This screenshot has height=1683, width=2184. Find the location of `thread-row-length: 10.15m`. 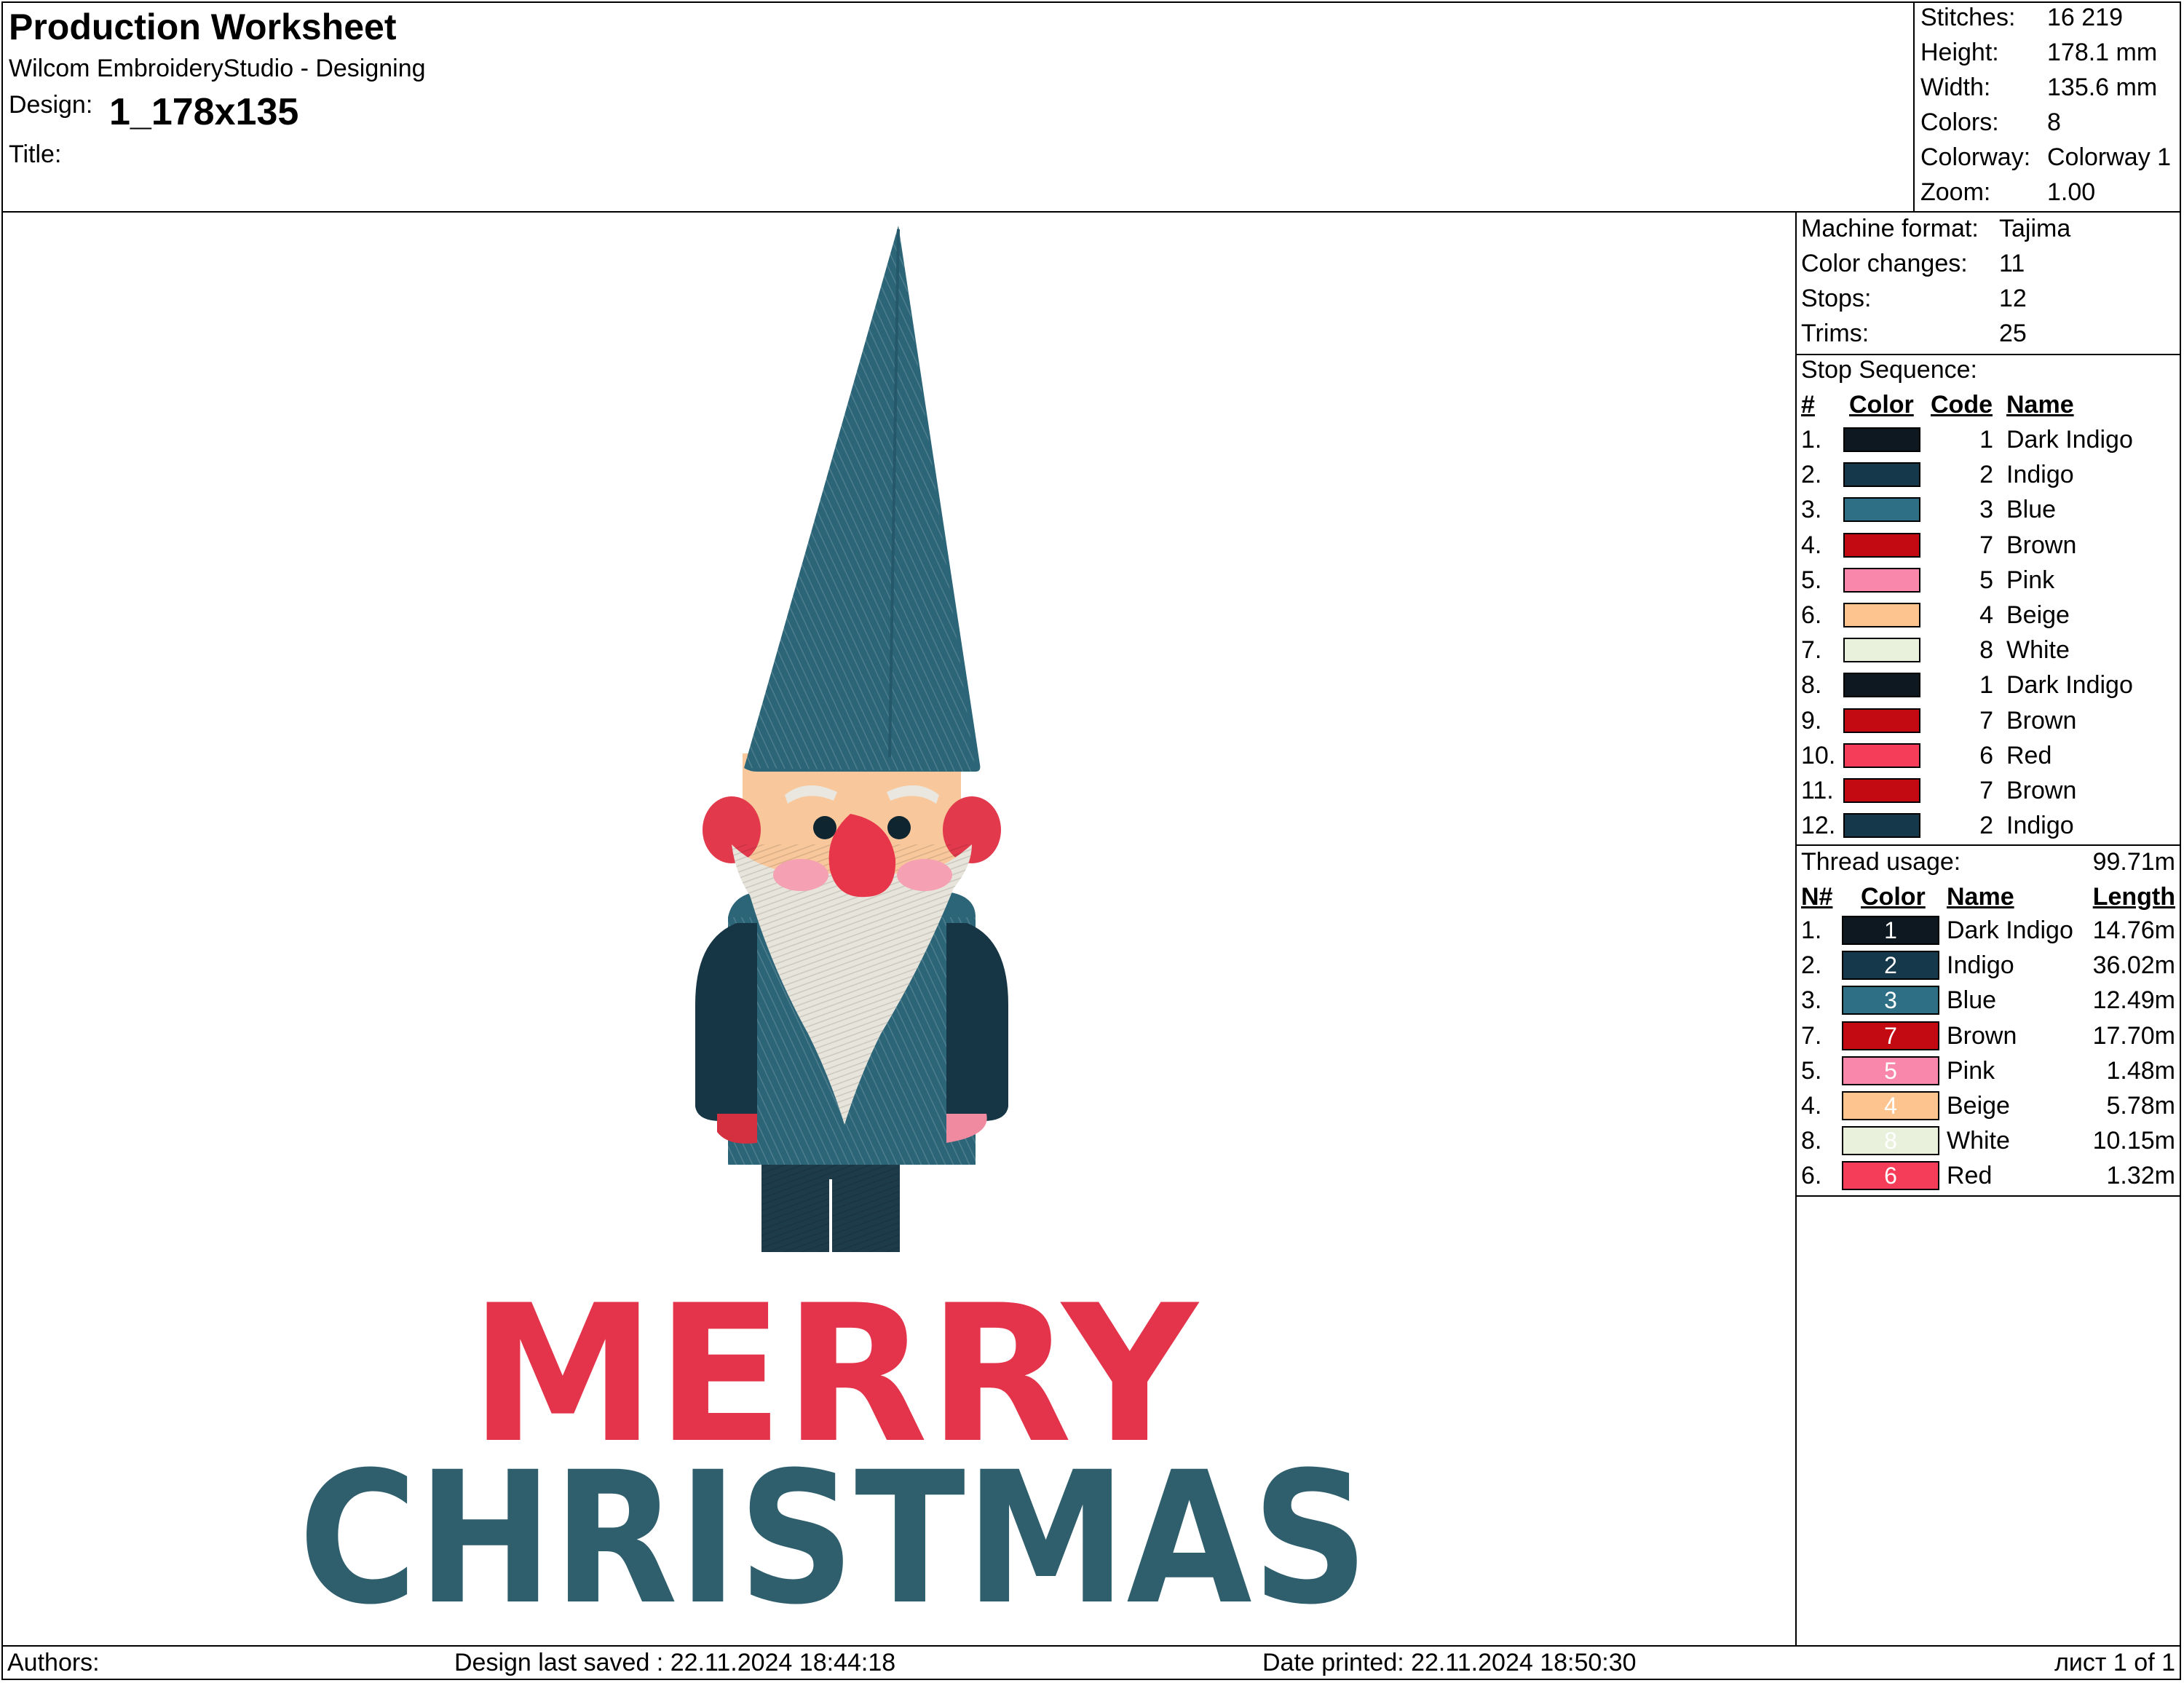

thread-row-length: 10.15m is located at coordinates (2133, 1141).